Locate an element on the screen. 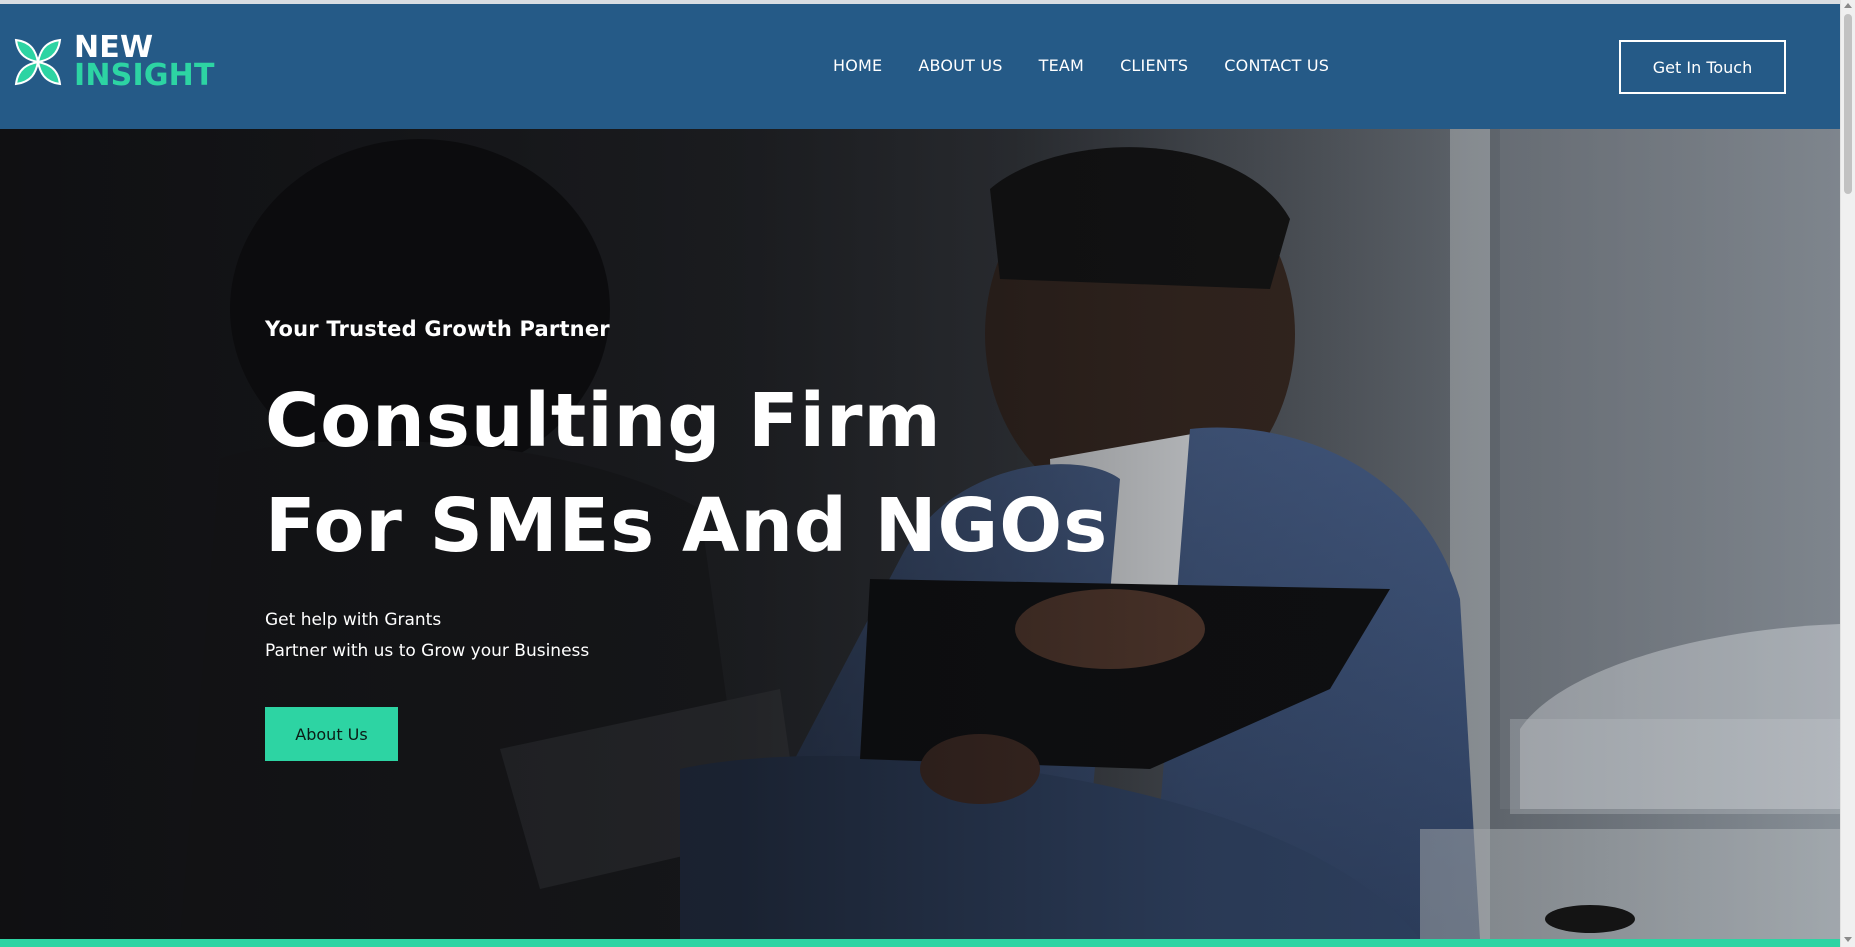 This screenshot has height=947, width=1855. logo-wordmark: NEW INSIGHT is located at coordinates (144, 63).